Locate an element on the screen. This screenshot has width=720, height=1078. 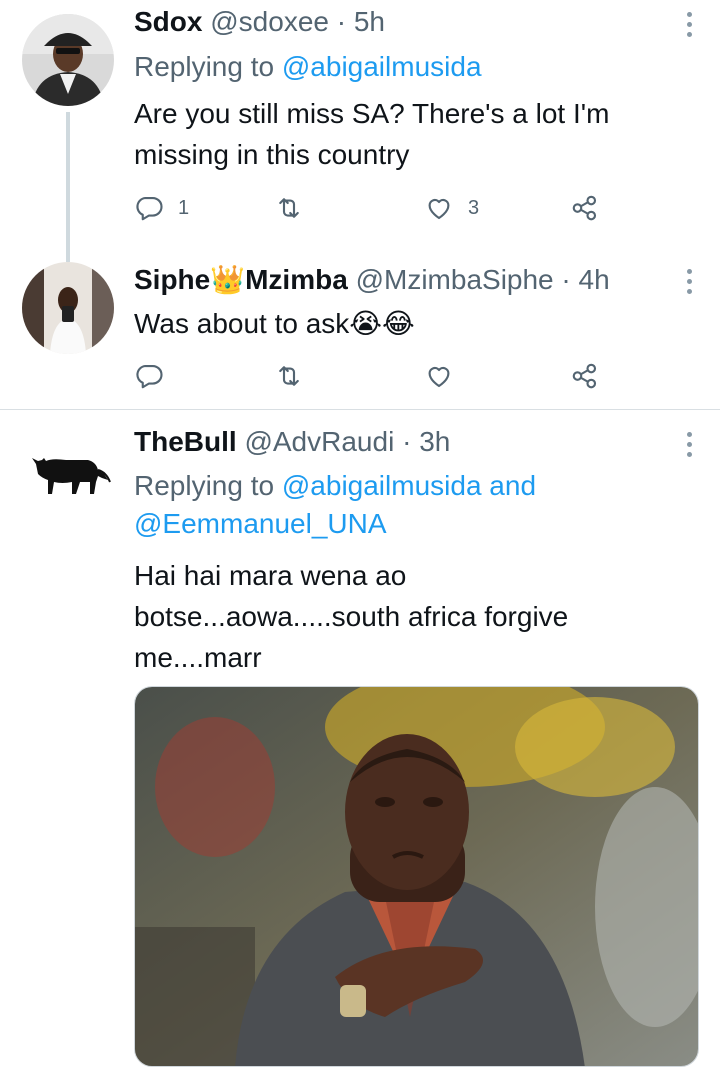
tweet-text-line: me....marr is located at coordinates (198, 657).